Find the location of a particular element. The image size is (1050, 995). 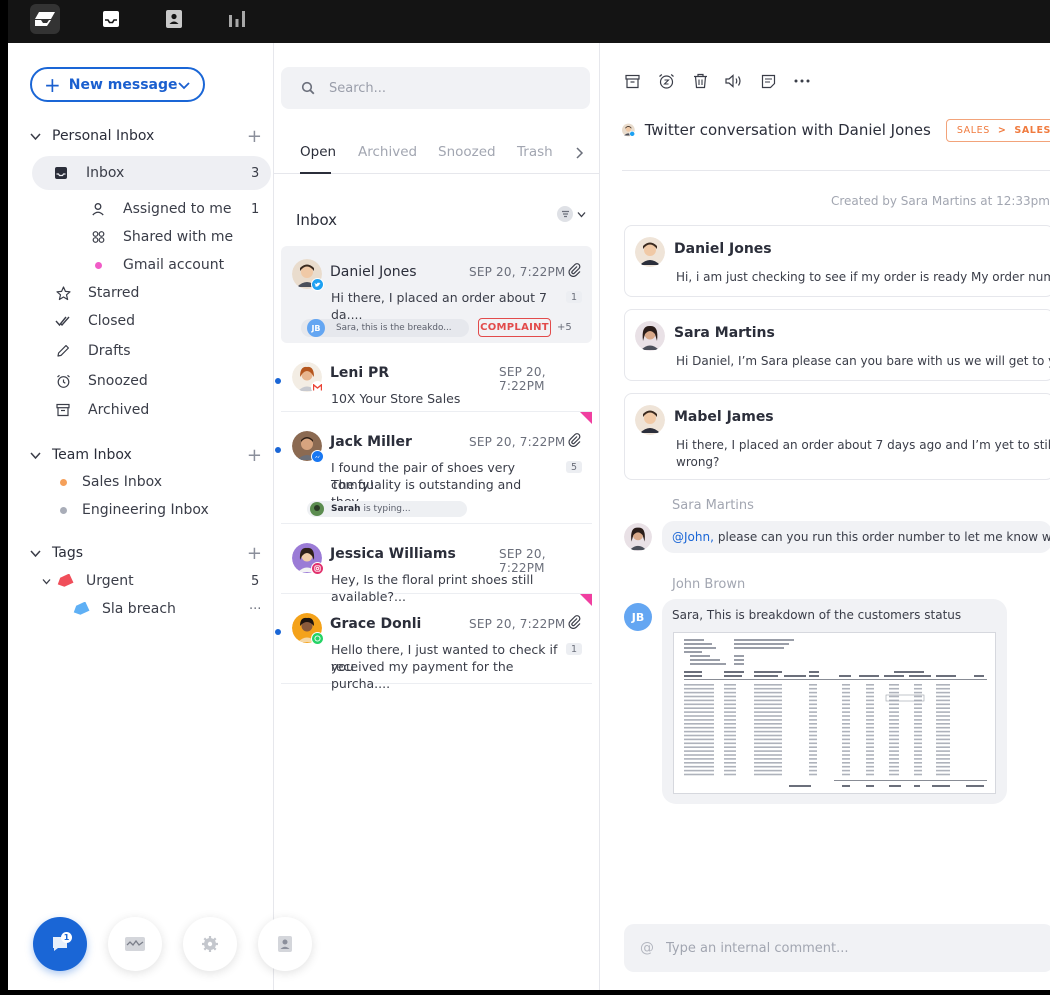

personal-inbox-title: Personal Inbox is located at coordinates (103, 136).